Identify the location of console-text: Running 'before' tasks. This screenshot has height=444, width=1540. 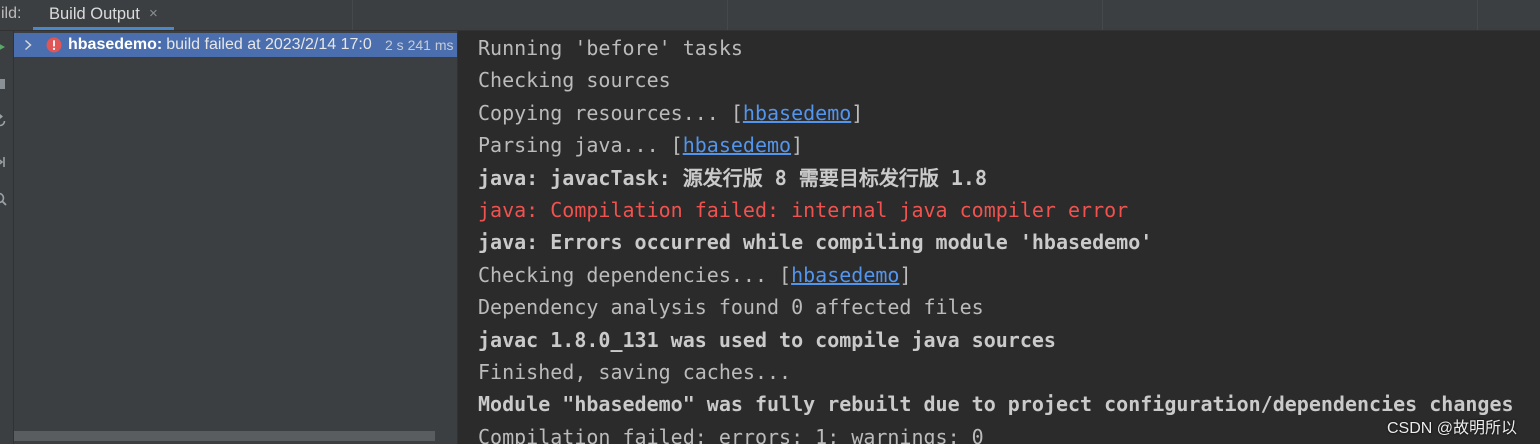
(610, 48).